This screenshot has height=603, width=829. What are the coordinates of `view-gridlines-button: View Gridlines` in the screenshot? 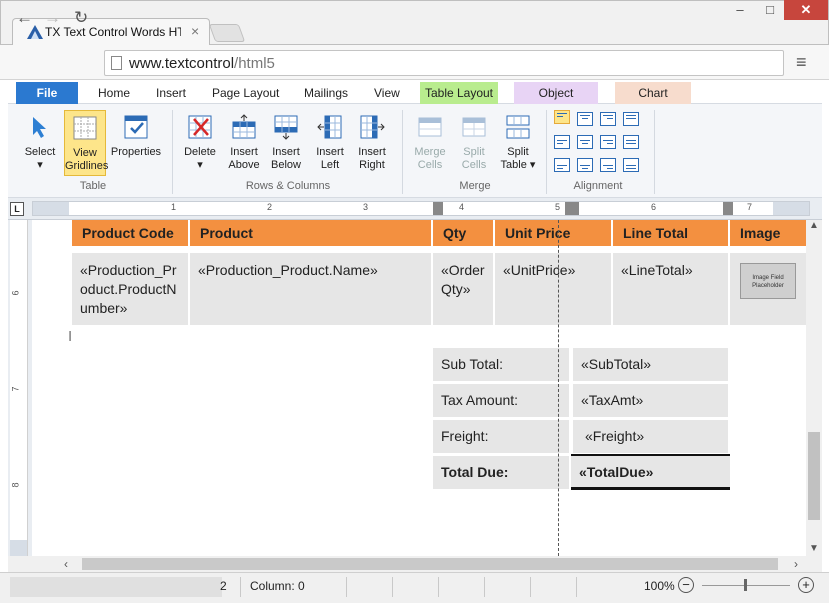 It's located at (86, 143).